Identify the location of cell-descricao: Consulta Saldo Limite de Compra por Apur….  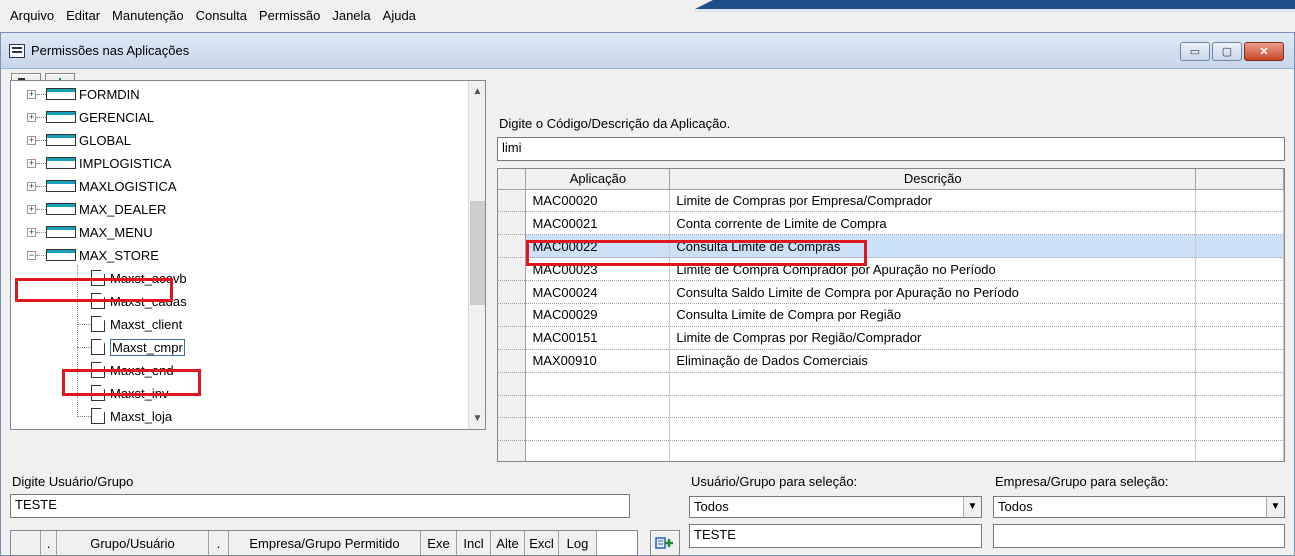
(933, 292).